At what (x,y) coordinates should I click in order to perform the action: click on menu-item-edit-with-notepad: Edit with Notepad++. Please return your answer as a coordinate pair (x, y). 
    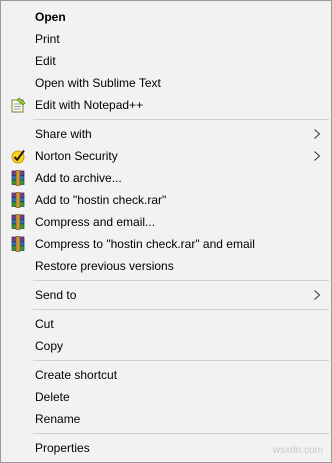
    Looking at the image, I should click on (166, 105).